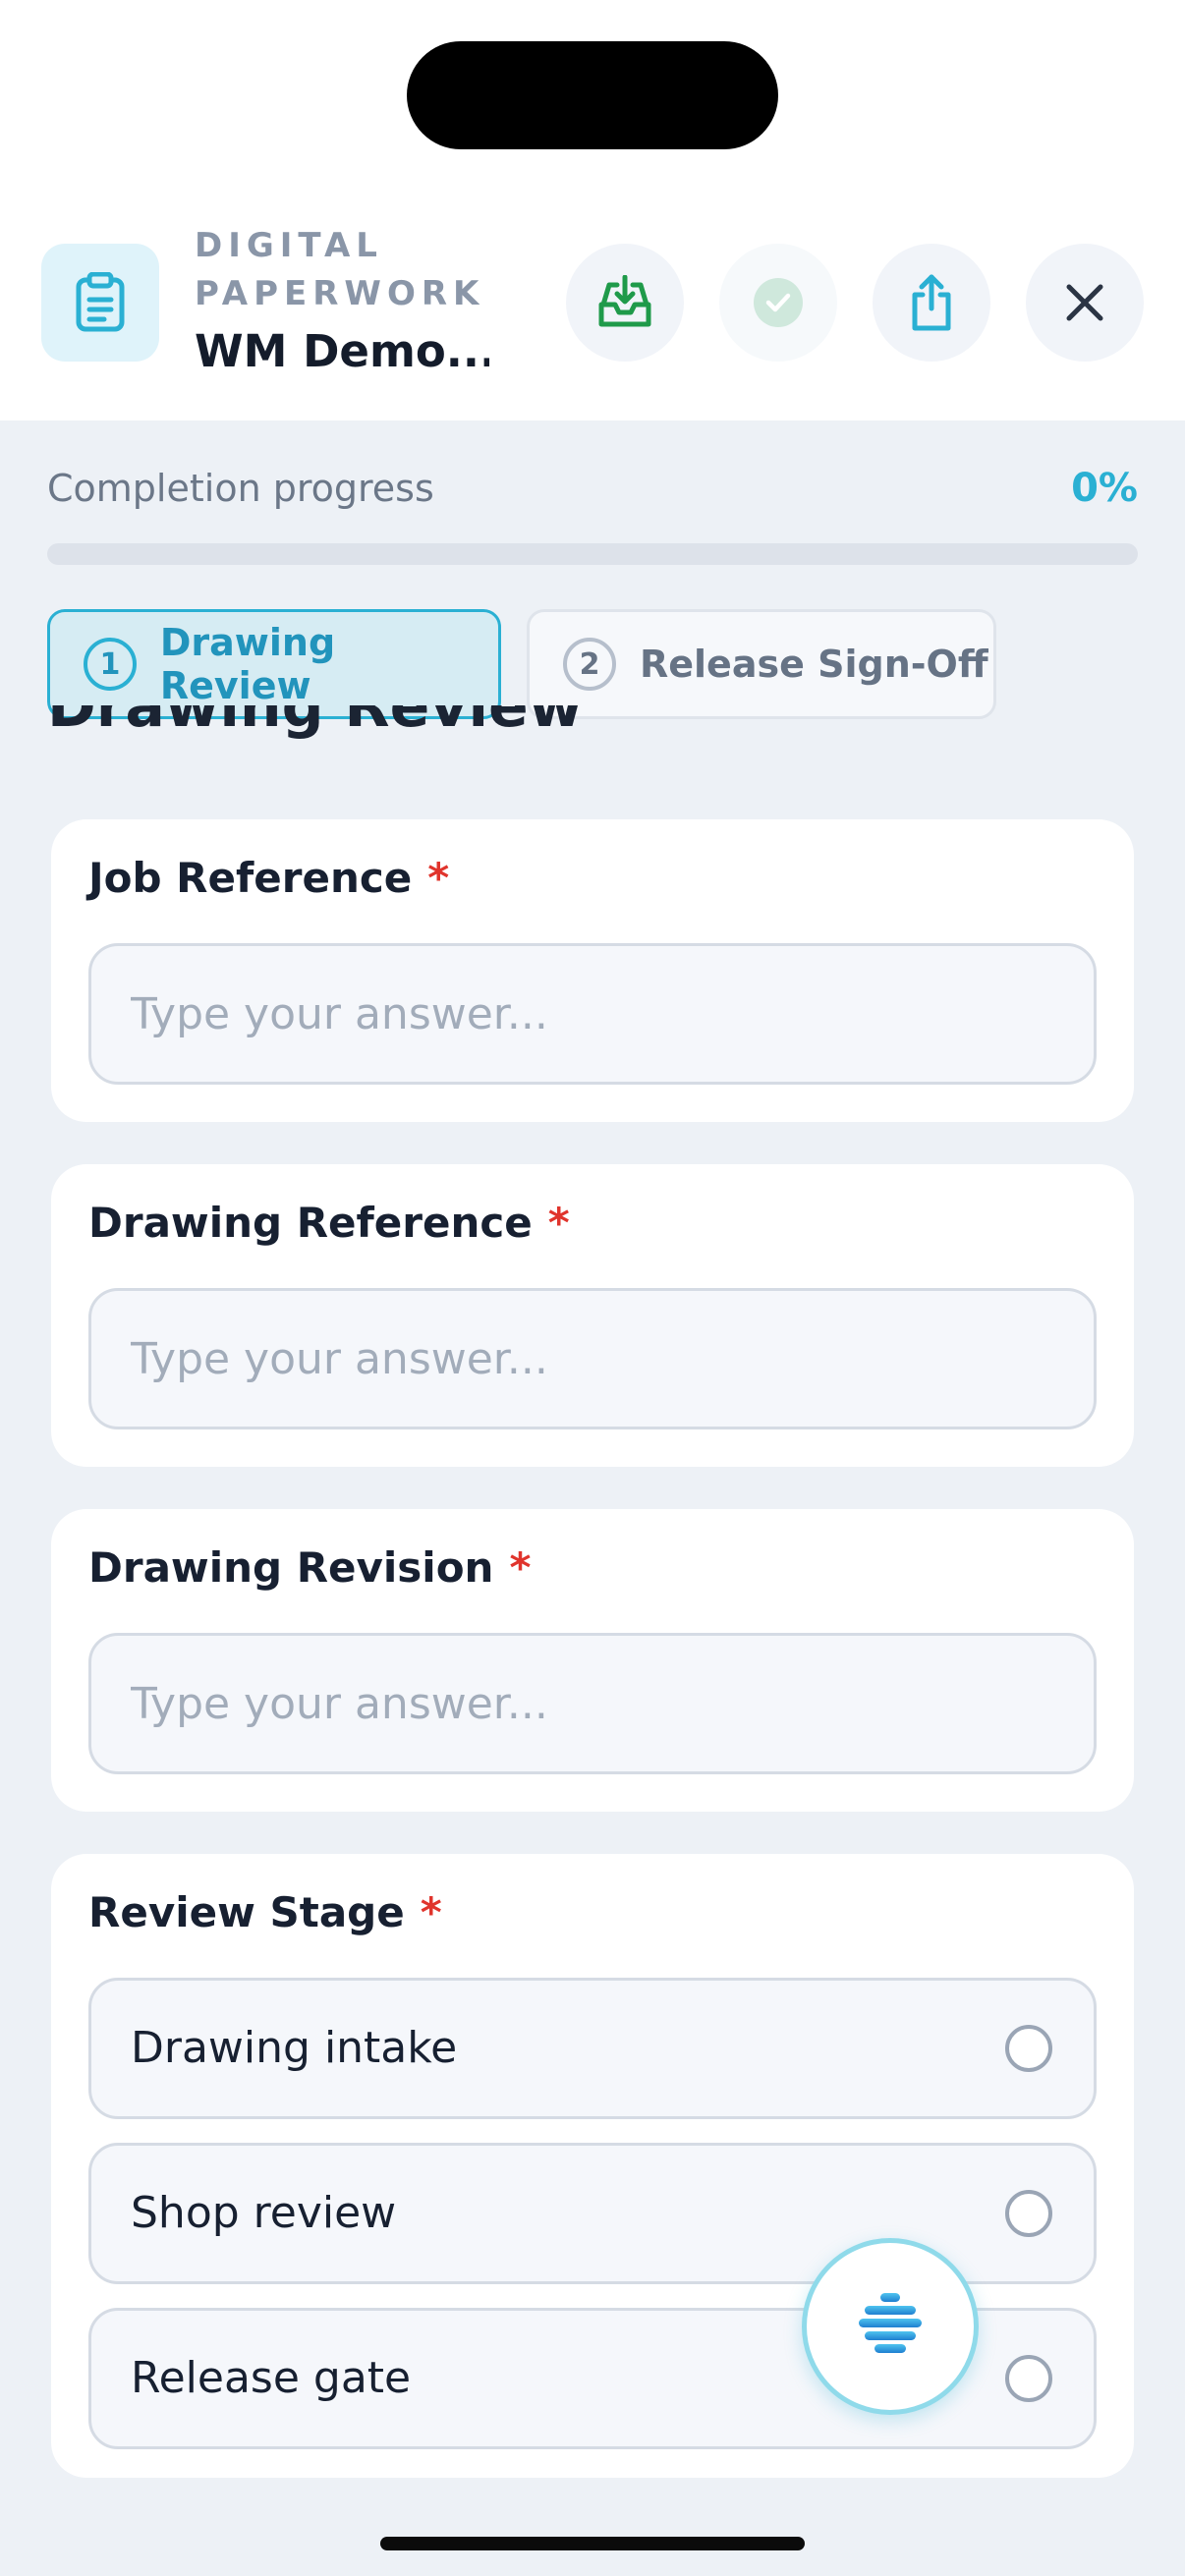 Image resolution: width=1185 pixels, height=2576 pixels. Describe the element at coordinates (592, 554) in the screenshot. I see `progress-bar` at that location.